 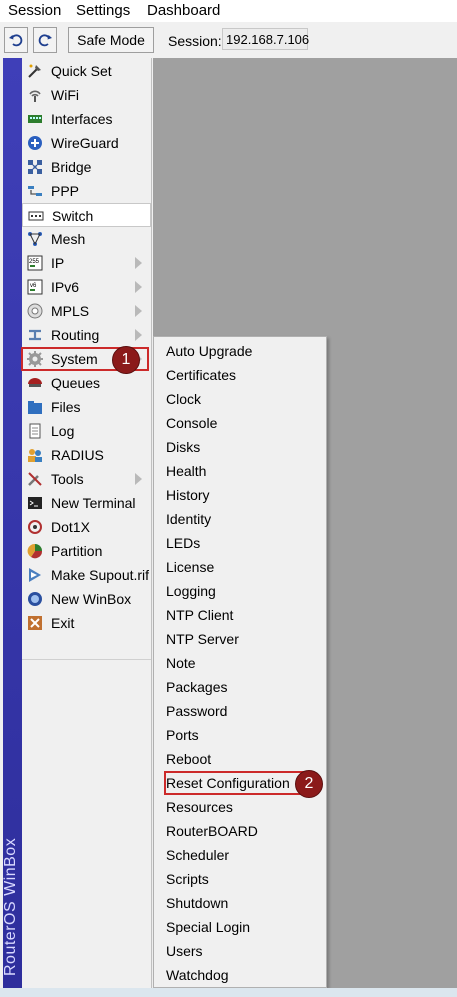 I want to click on system-submenu-item-ntp-client: NTP Client, so click(x=240, y=615).